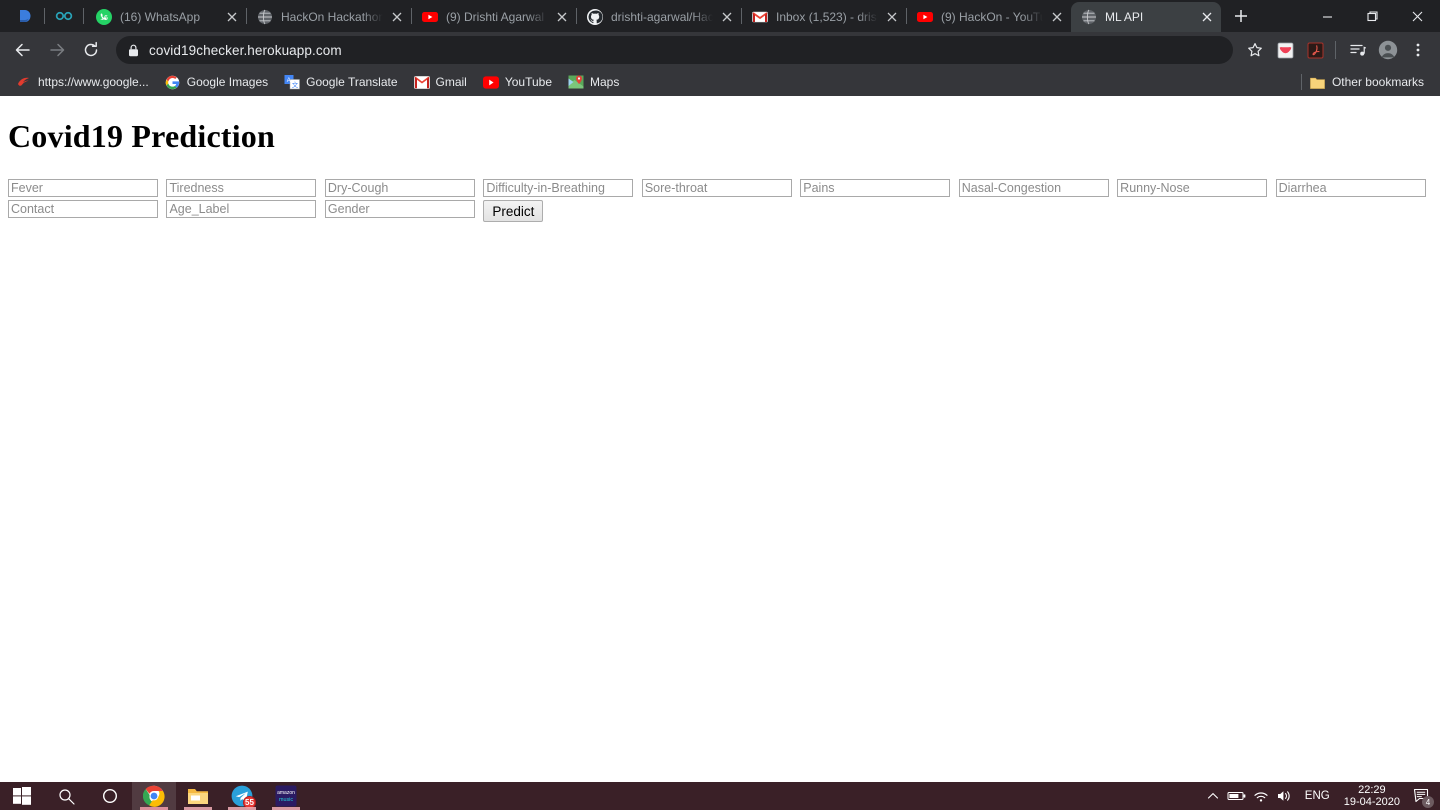  Describe the element at coordinates (340, 82) in the screenshot. I see `bookmark-google-translate: A 文 Google Translate` at that location.